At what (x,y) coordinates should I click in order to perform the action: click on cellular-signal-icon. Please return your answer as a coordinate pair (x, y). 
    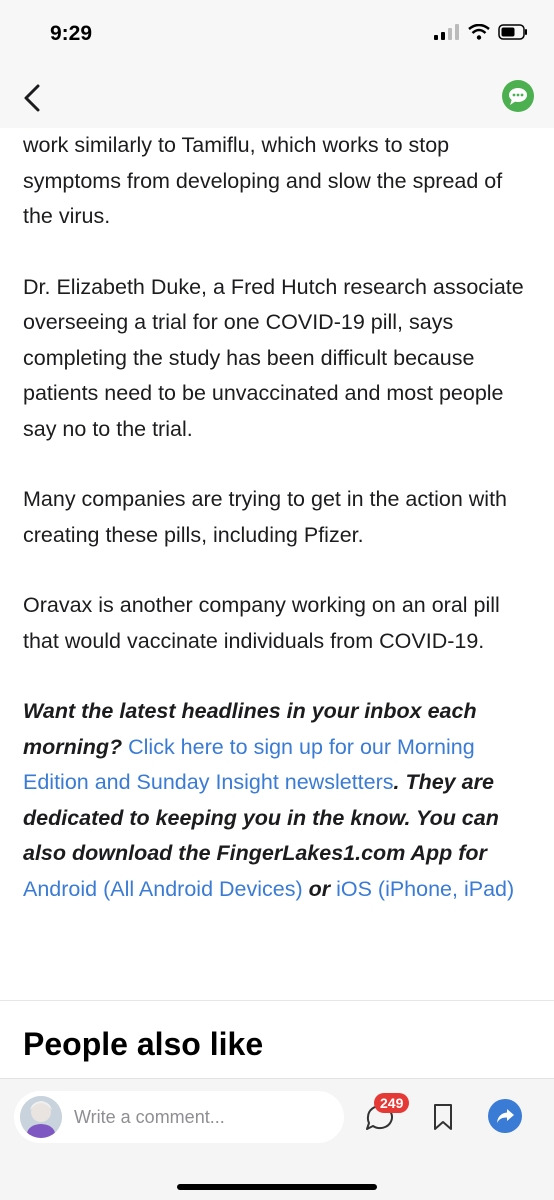
    Looking at the image, I should click on (447, 34).